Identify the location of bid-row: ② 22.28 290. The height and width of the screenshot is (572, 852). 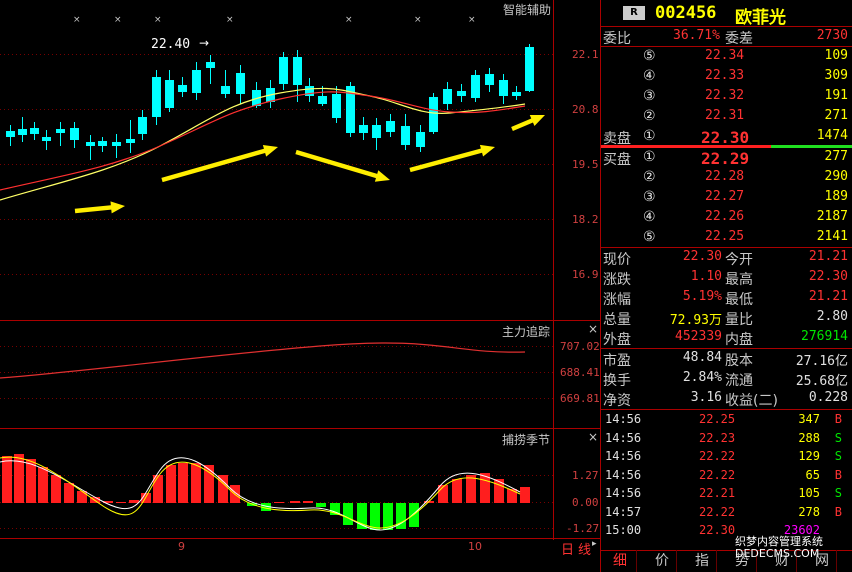
(726, 178).